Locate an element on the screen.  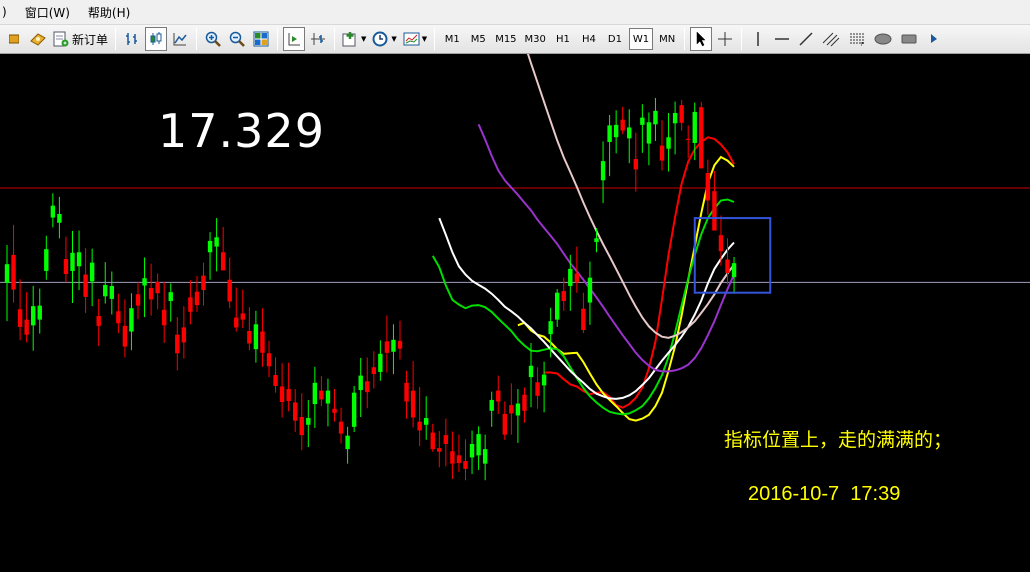
templates-icon: ▼ is located at coordinates (415, 39).